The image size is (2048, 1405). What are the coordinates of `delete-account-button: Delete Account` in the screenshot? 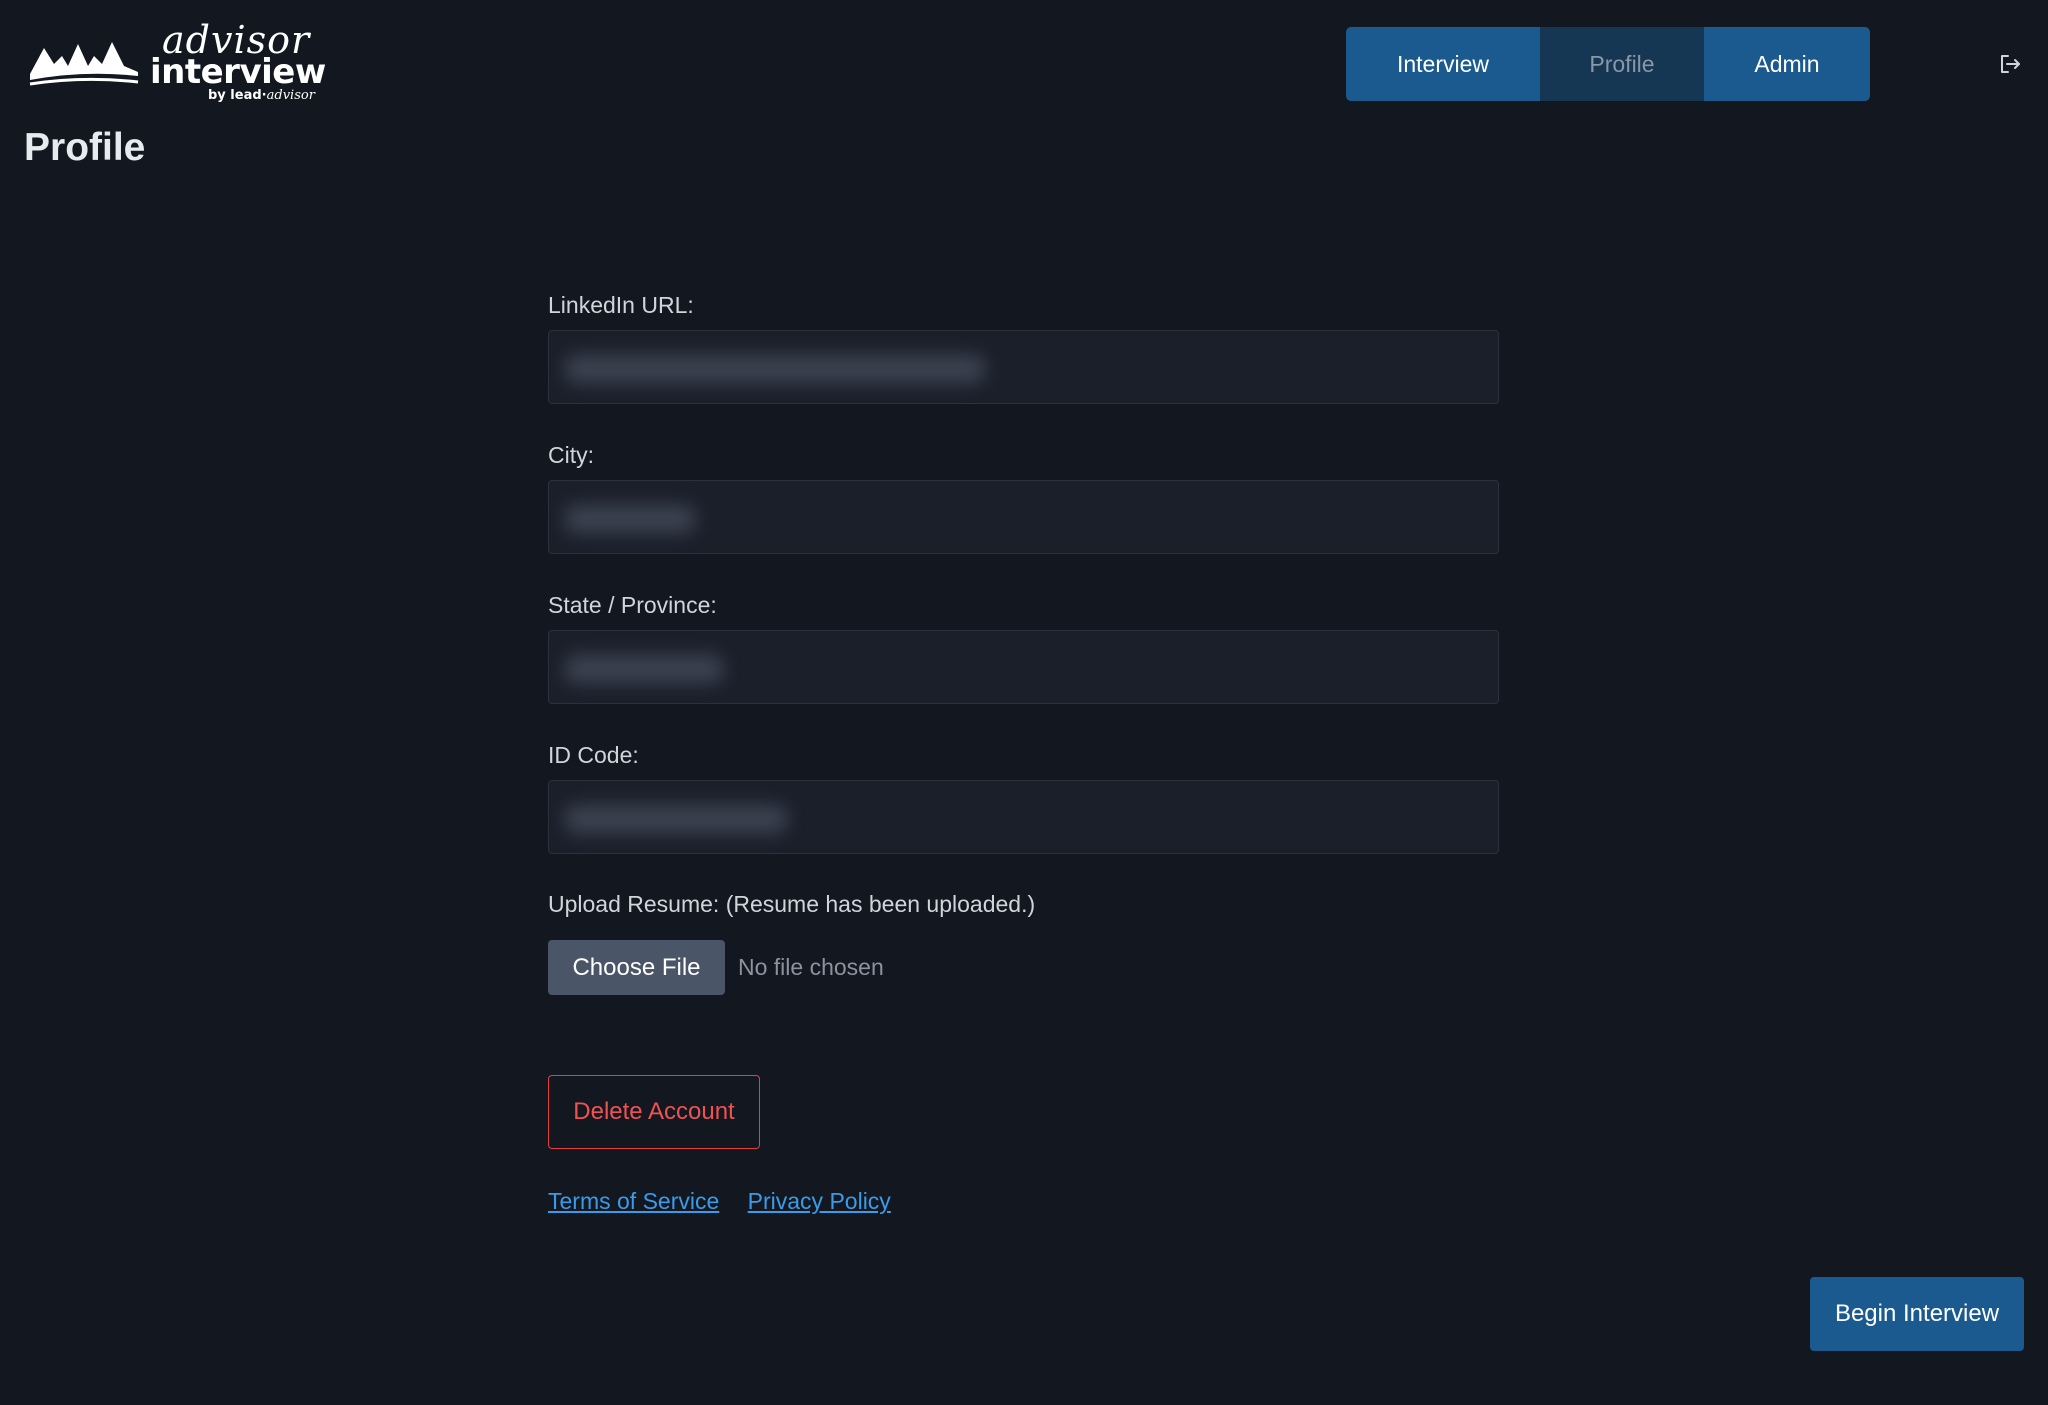 It's located at (654, 1112).